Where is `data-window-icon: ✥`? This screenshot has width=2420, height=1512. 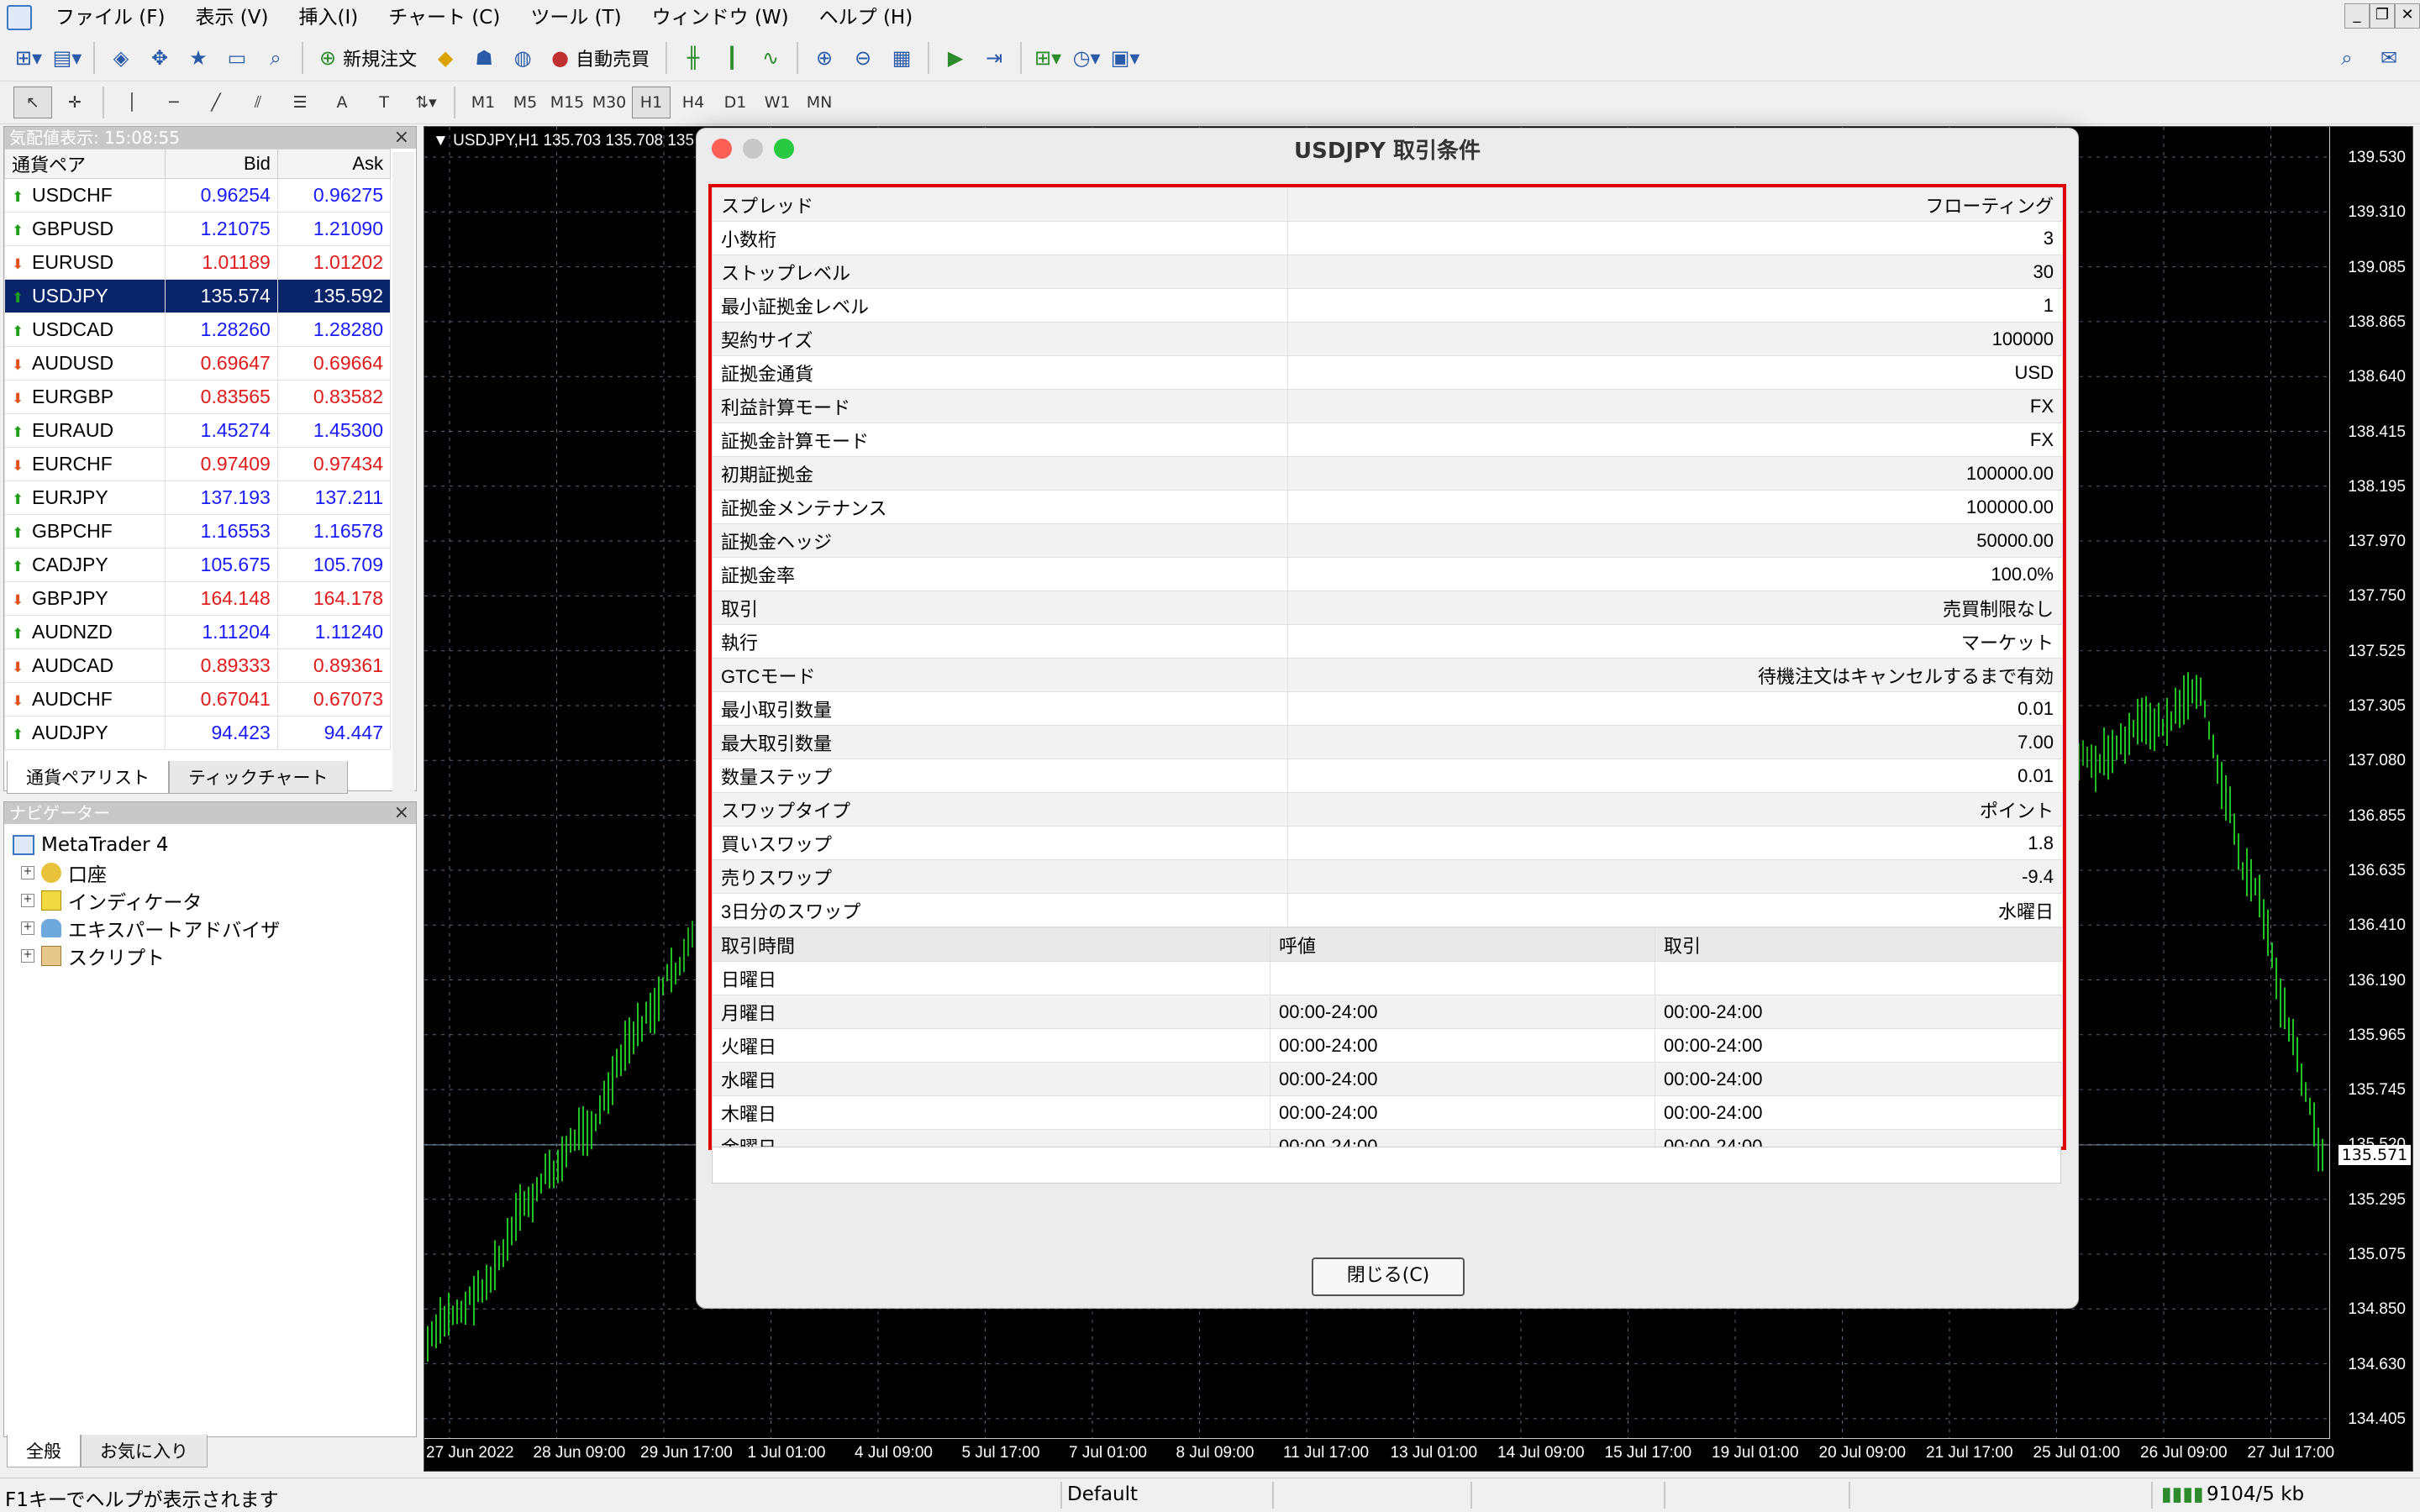 data-window-icon: ✥ is located at coordinates (159, 58).